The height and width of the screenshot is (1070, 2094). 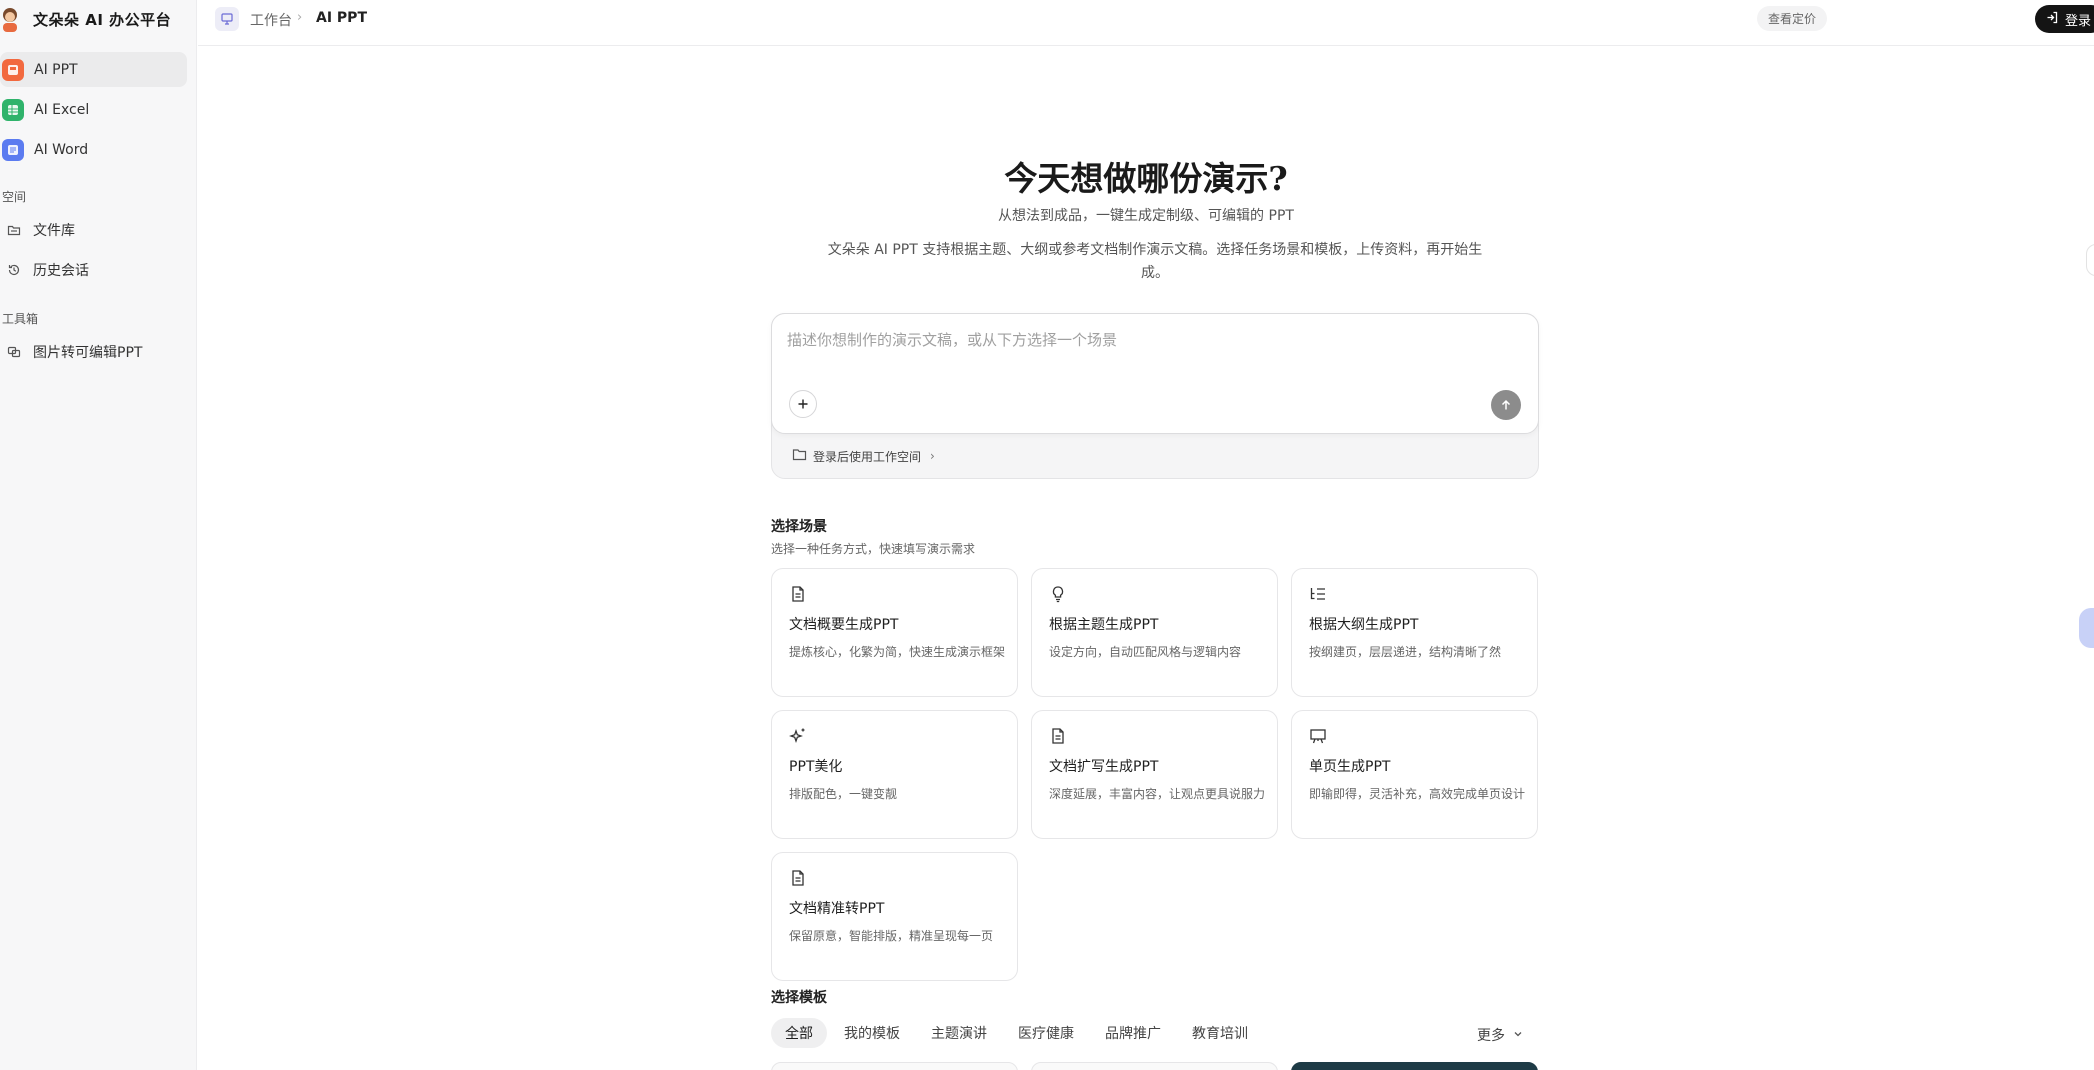 What do you see at coordinates (872, 1033) in the screenshot?
I see `tab-my-templates: 我的模板` at bounding box center [872, 1033].